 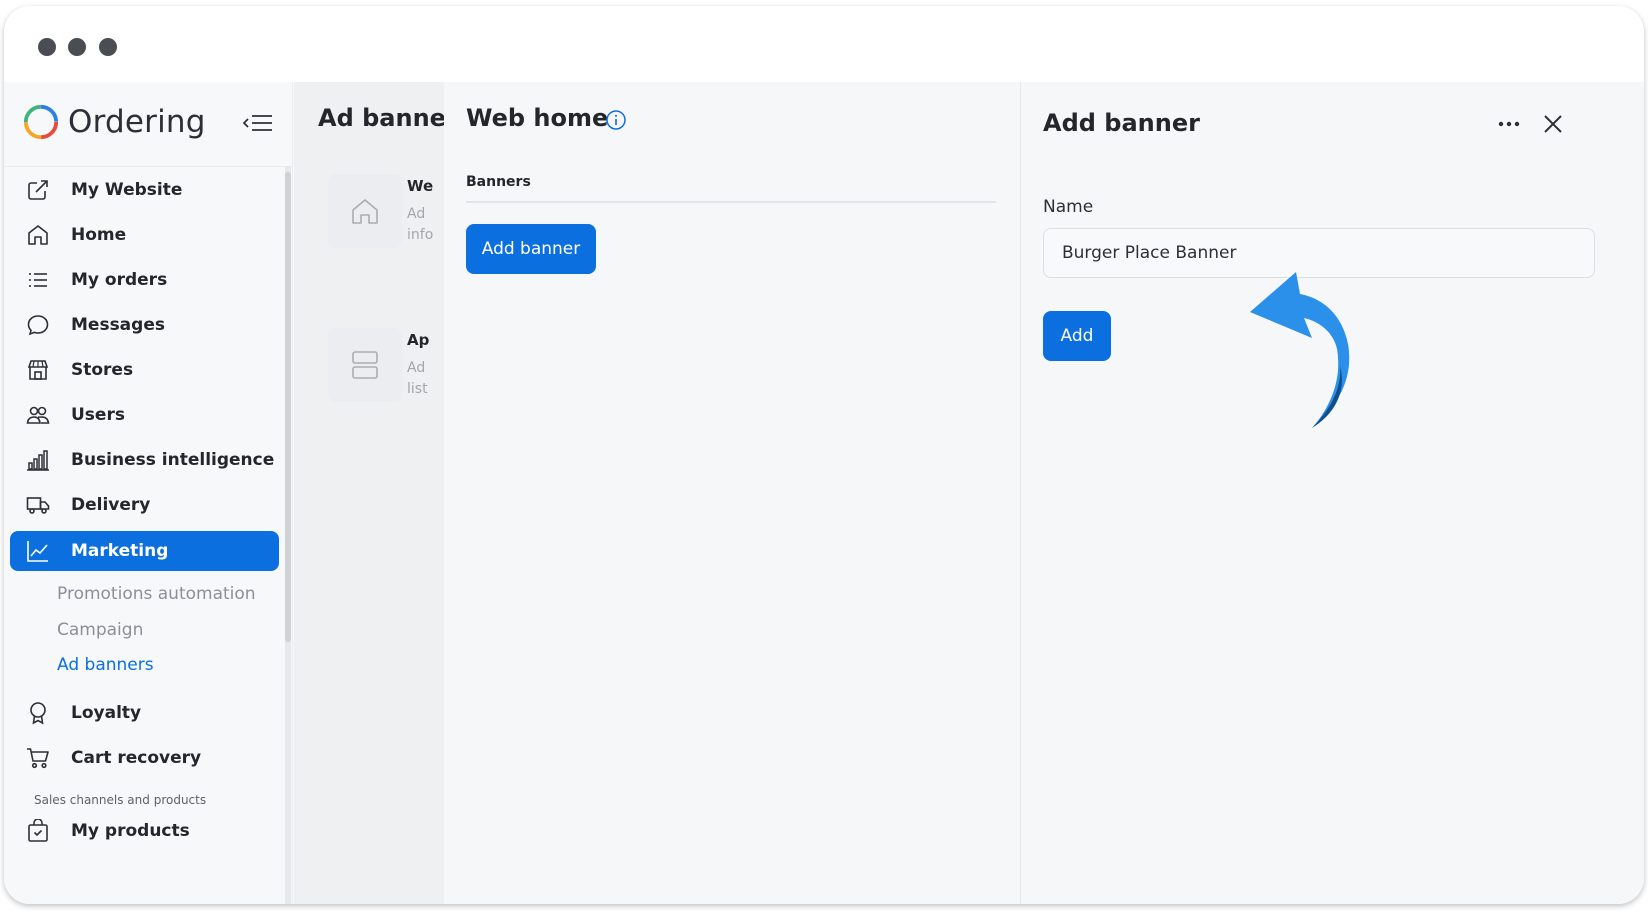 I want to click on sidebar-item-users: Users, so click(x=144, y=415).